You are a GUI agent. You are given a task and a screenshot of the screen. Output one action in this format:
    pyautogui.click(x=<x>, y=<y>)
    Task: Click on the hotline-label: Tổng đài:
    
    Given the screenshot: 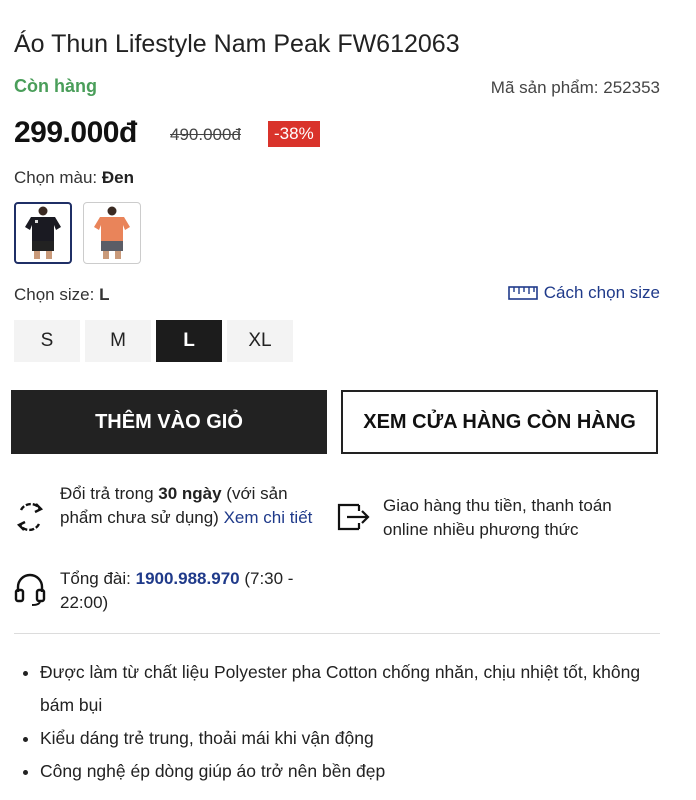 What is the action you would take?
    pyautogui.click(x=98, y=578)
    